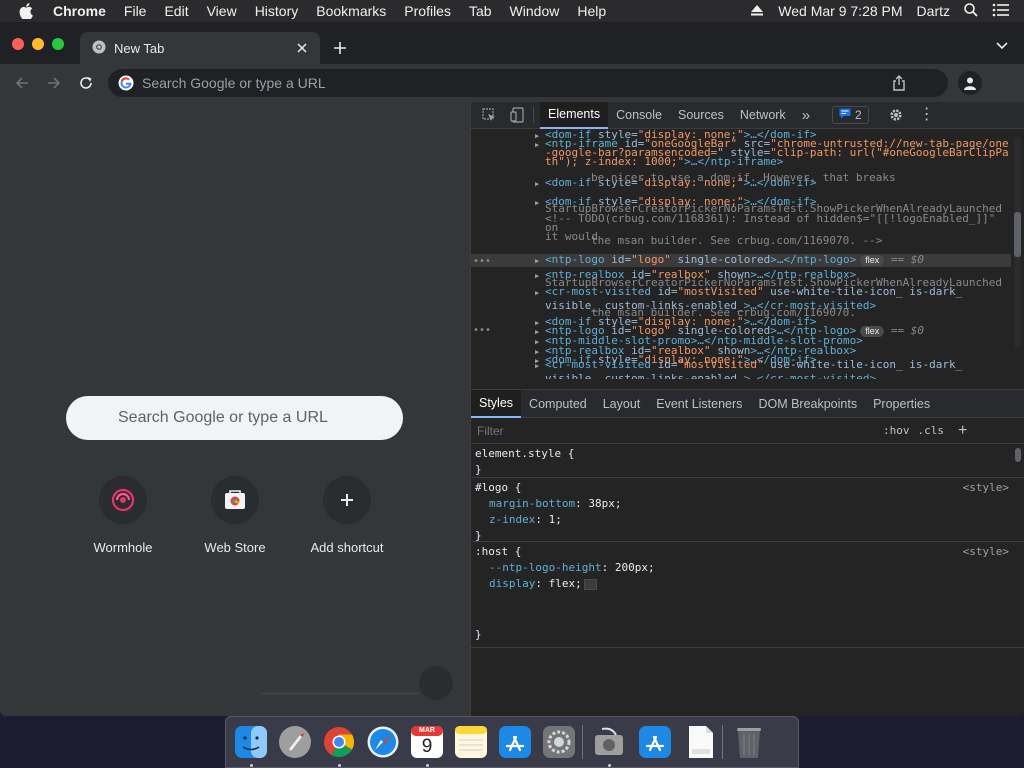 Image resolution: width=1024 pixels, height=768 pixels. What do you see at coordinates (558, 404) in the screenshot?
I see `tab-computed: Computed` at bounding box center [558, 404].